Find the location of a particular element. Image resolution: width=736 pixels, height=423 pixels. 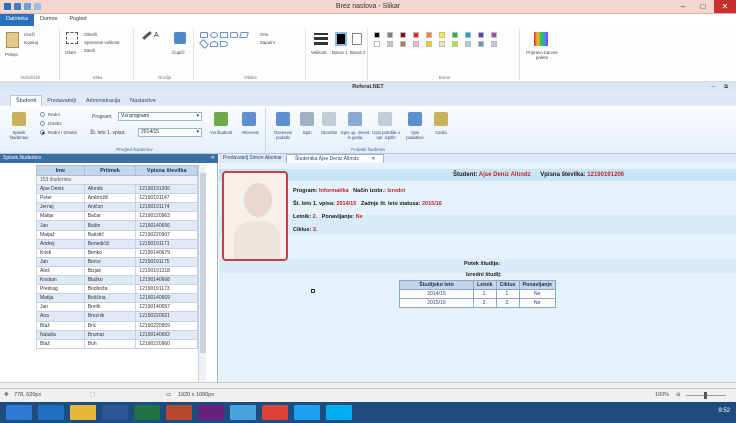

certificate-button: Izpis potrdila o opr. izpitih is located at coordinates (386, 135).